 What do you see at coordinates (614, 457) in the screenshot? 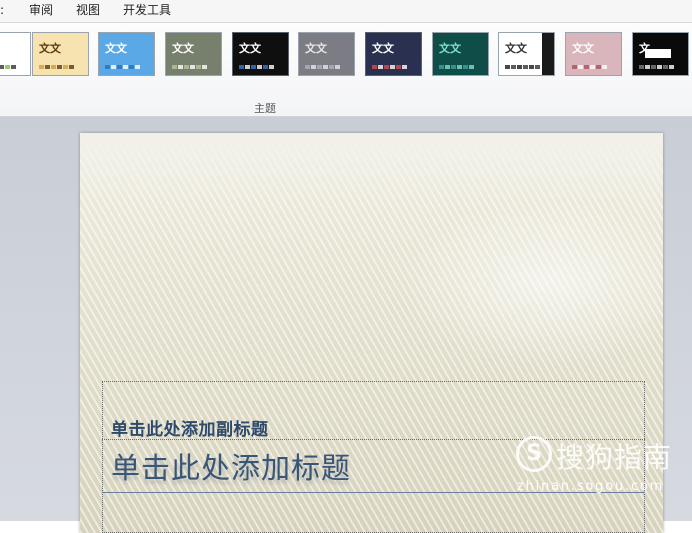
I see `watermark-text: 搜狗指南` at bounding box center [614, 457].